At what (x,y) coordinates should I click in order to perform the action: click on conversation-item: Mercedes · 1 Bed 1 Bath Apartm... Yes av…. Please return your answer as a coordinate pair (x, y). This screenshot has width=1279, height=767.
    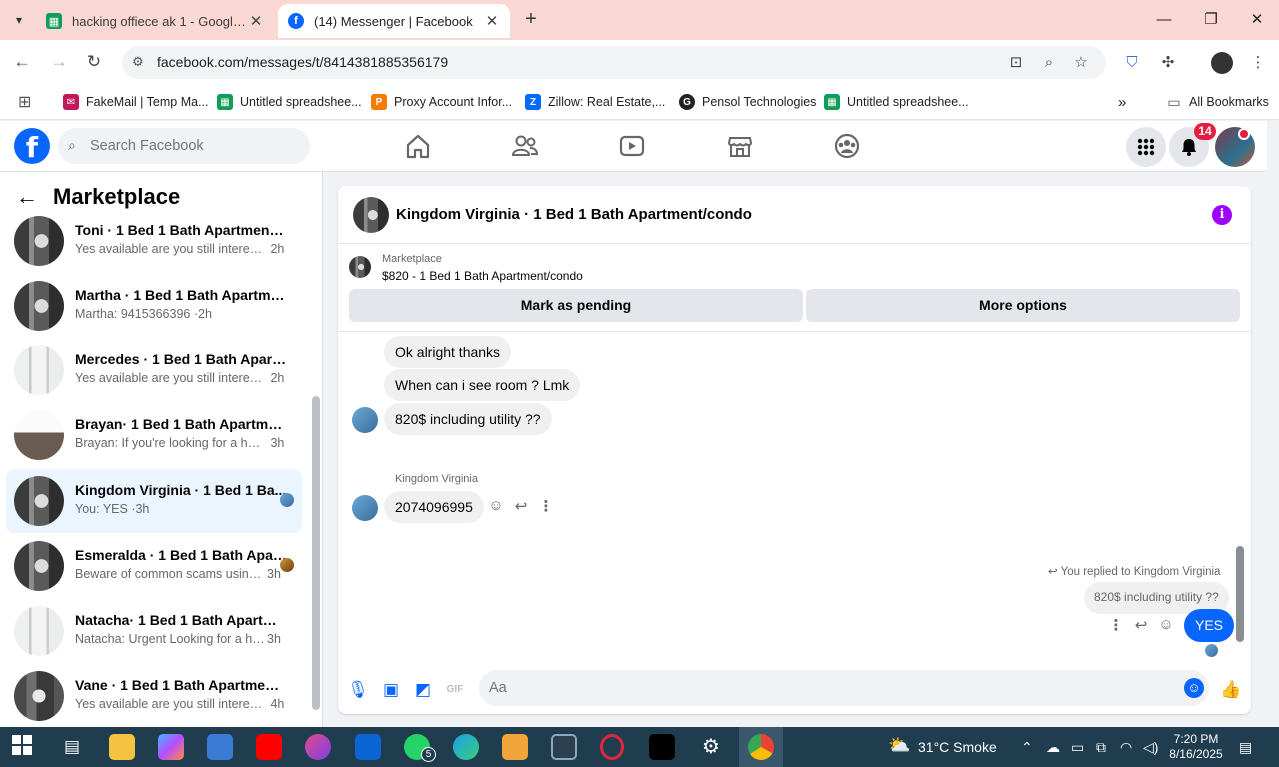
    Looking at the image, I should click on (154, 370).